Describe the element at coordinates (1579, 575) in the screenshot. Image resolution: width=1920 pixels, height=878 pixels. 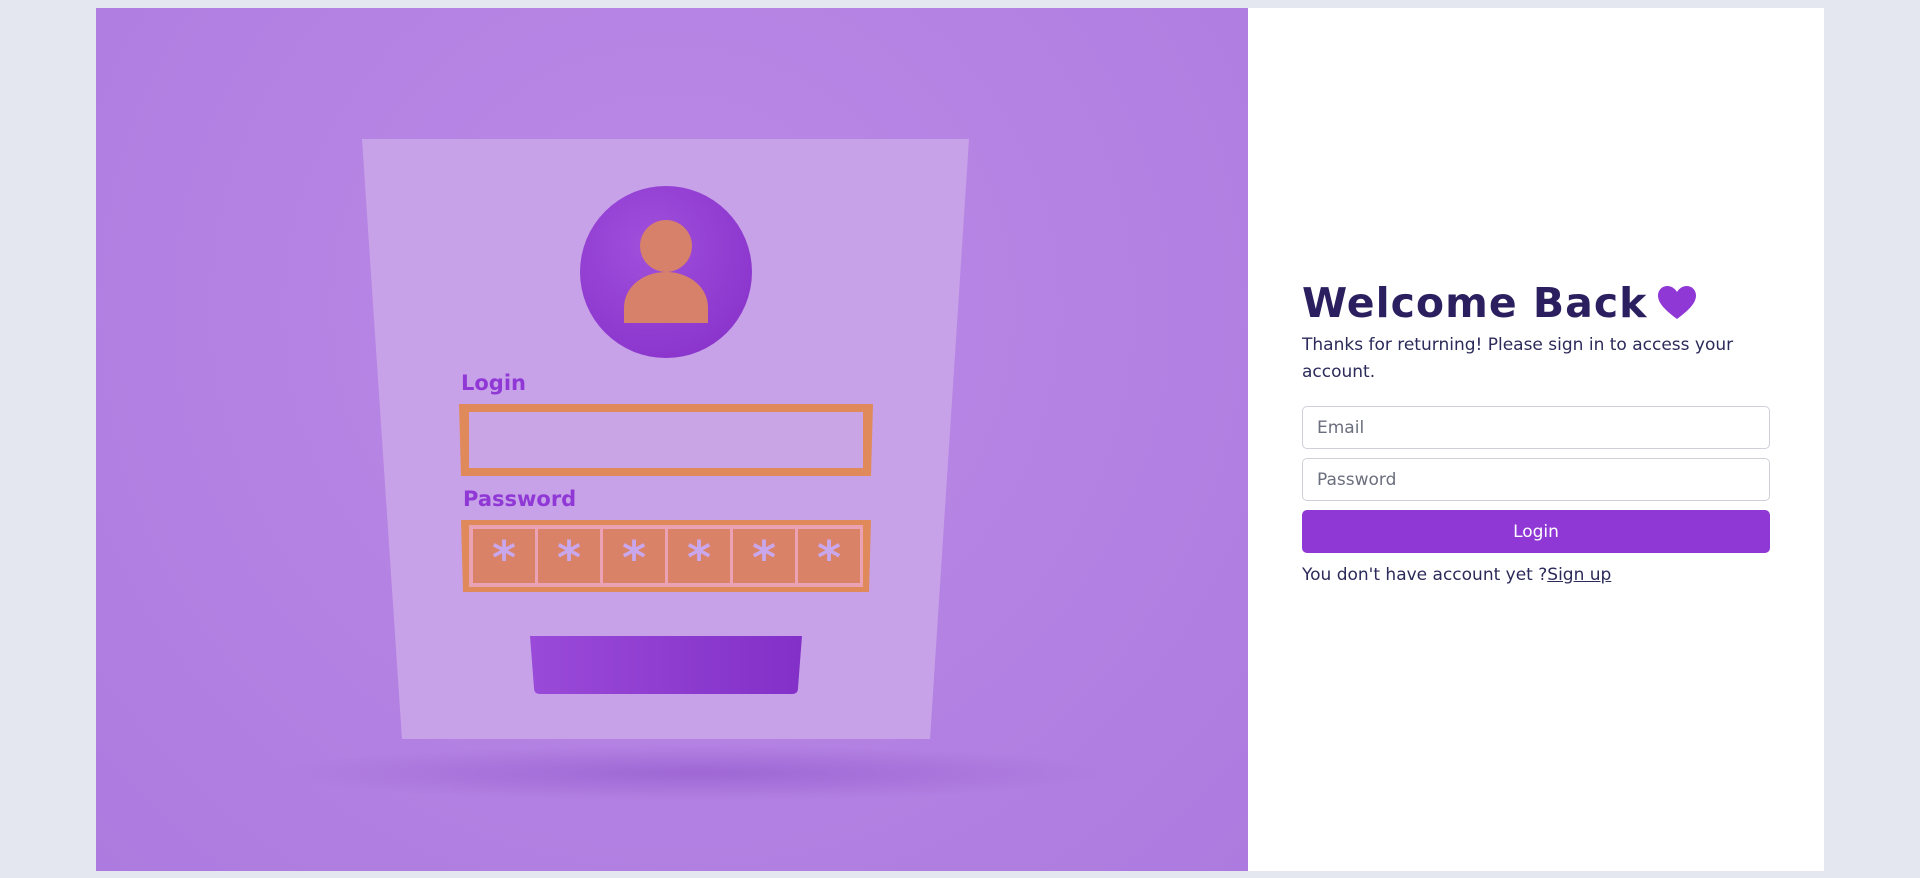
I see `signup-link: Sign up` at that location.